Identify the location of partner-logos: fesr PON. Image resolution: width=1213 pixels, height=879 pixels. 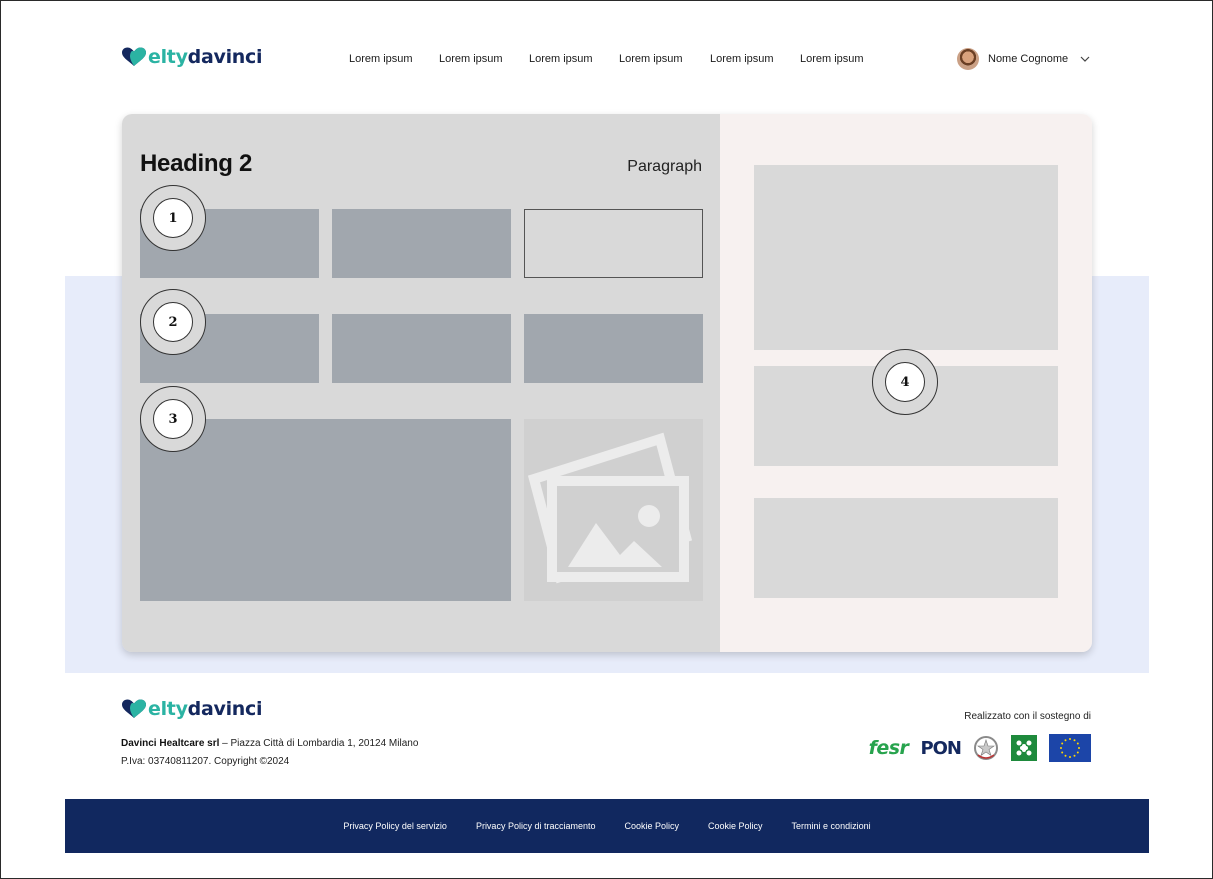
(980, 748).